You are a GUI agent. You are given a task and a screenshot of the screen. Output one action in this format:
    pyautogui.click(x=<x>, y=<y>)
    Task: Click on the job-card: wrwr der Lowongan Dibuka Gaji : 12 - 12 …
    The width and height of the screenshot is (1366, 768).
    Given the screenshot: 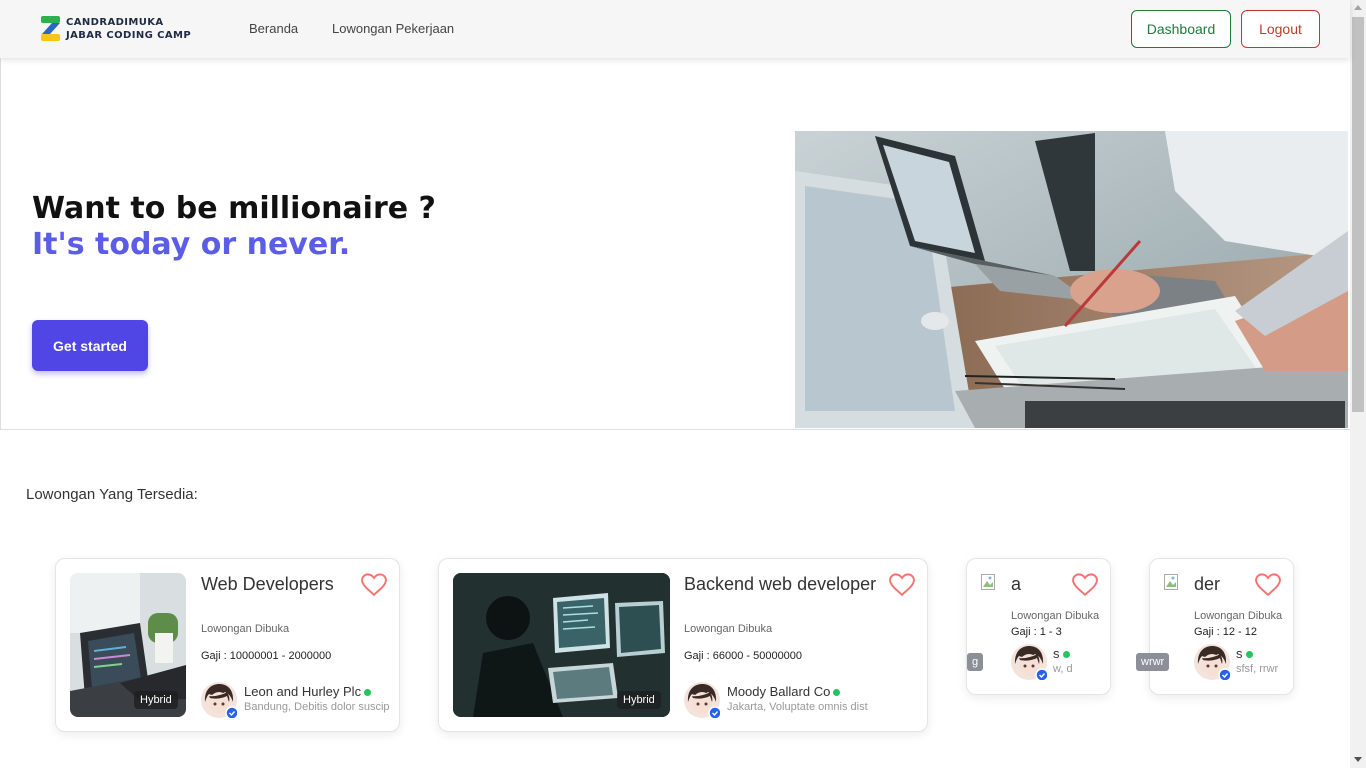 What is the action you would take?
    pyautogui.click(x=1215, y=626)
    